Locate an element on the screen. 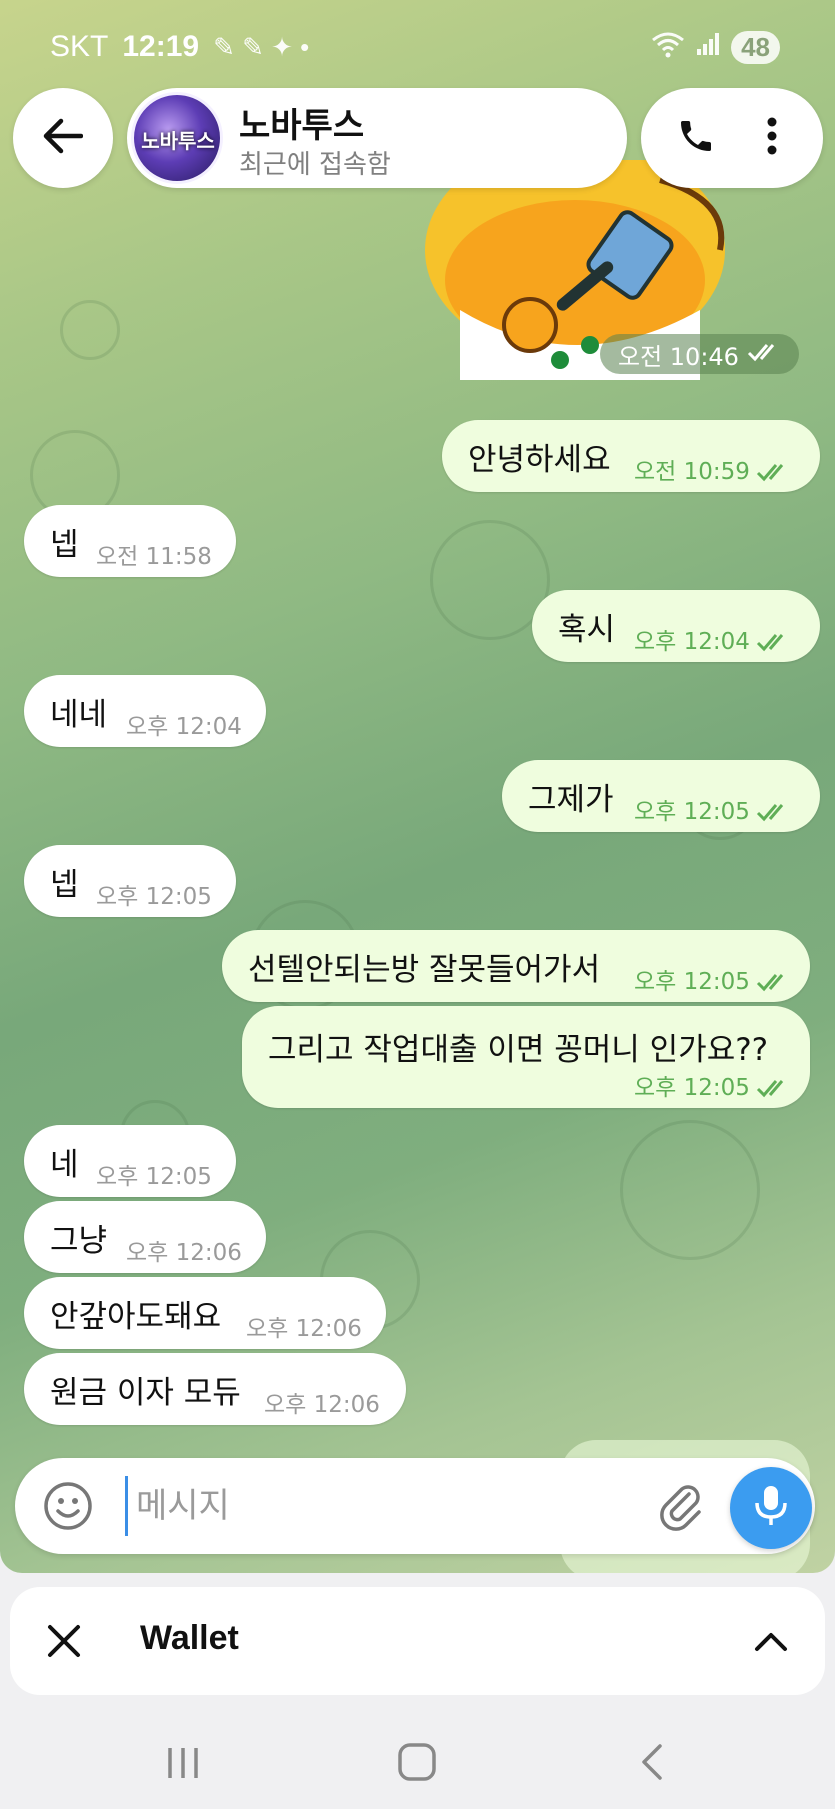  message-composer is located at coordinates (415, 1506).